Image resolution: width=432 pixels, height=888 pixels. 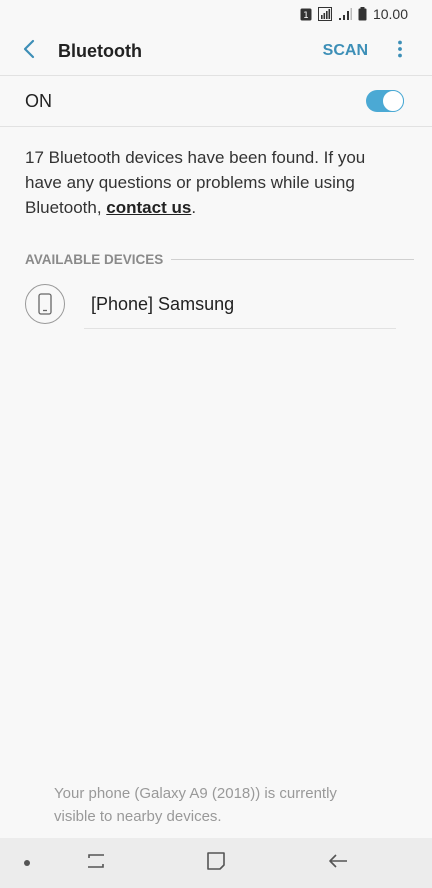 I want to click on contact-us-link: contact us, so click(x=148, y=207).